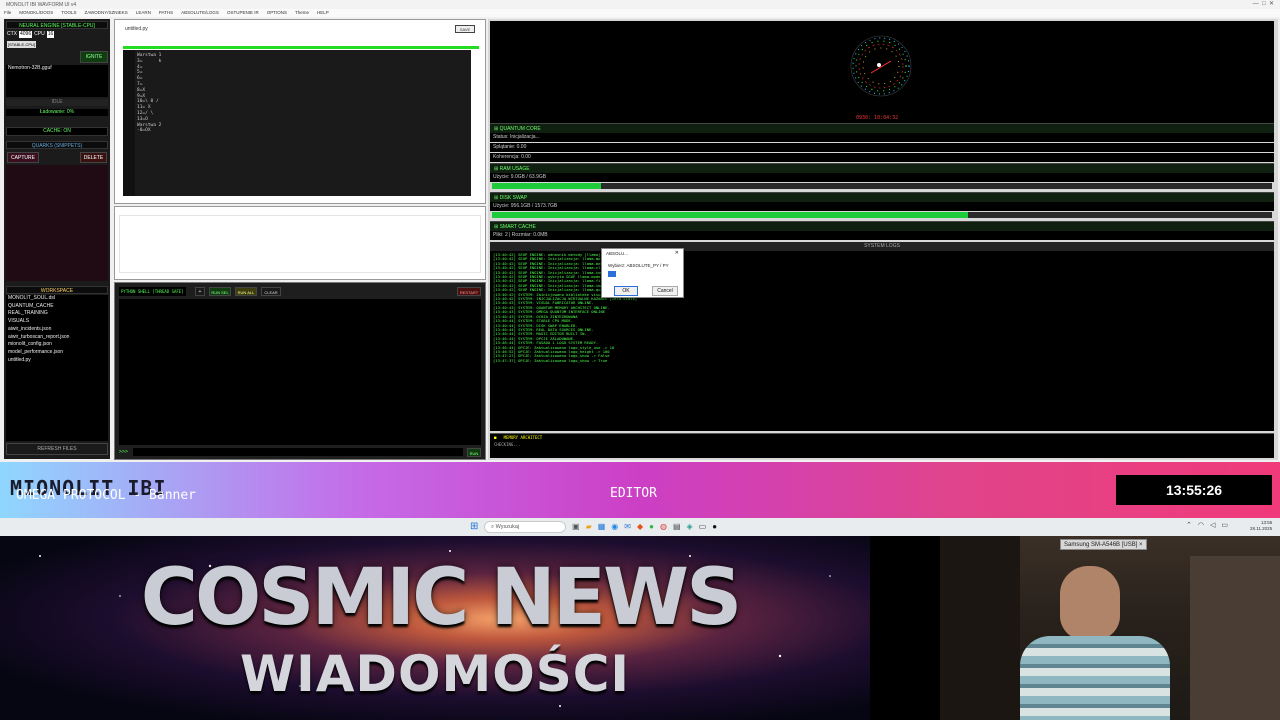  What do you see at coordinates (602, 527) in the screenshot?
I see `store-icon: ▦` at bounding box center [602, 527].